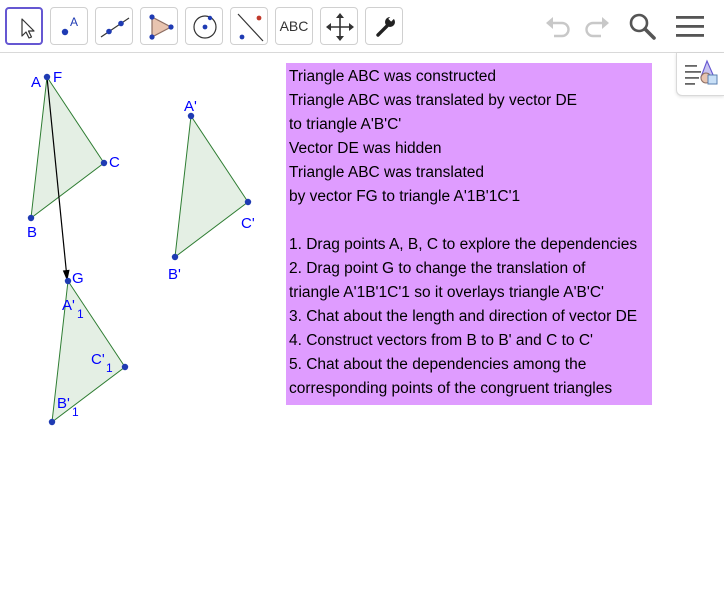  Describe the element at coordinates (57, 77) in the screenshot. I see `label-f: F` at that location.